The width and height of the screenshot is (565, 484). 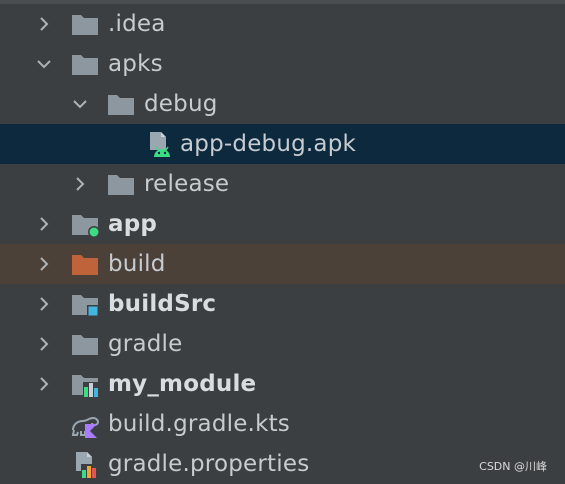 What do you see at coordinates (181, 104) in the screenshot?
I see `tree-row-label: debug` at bounding box center [181, 104].